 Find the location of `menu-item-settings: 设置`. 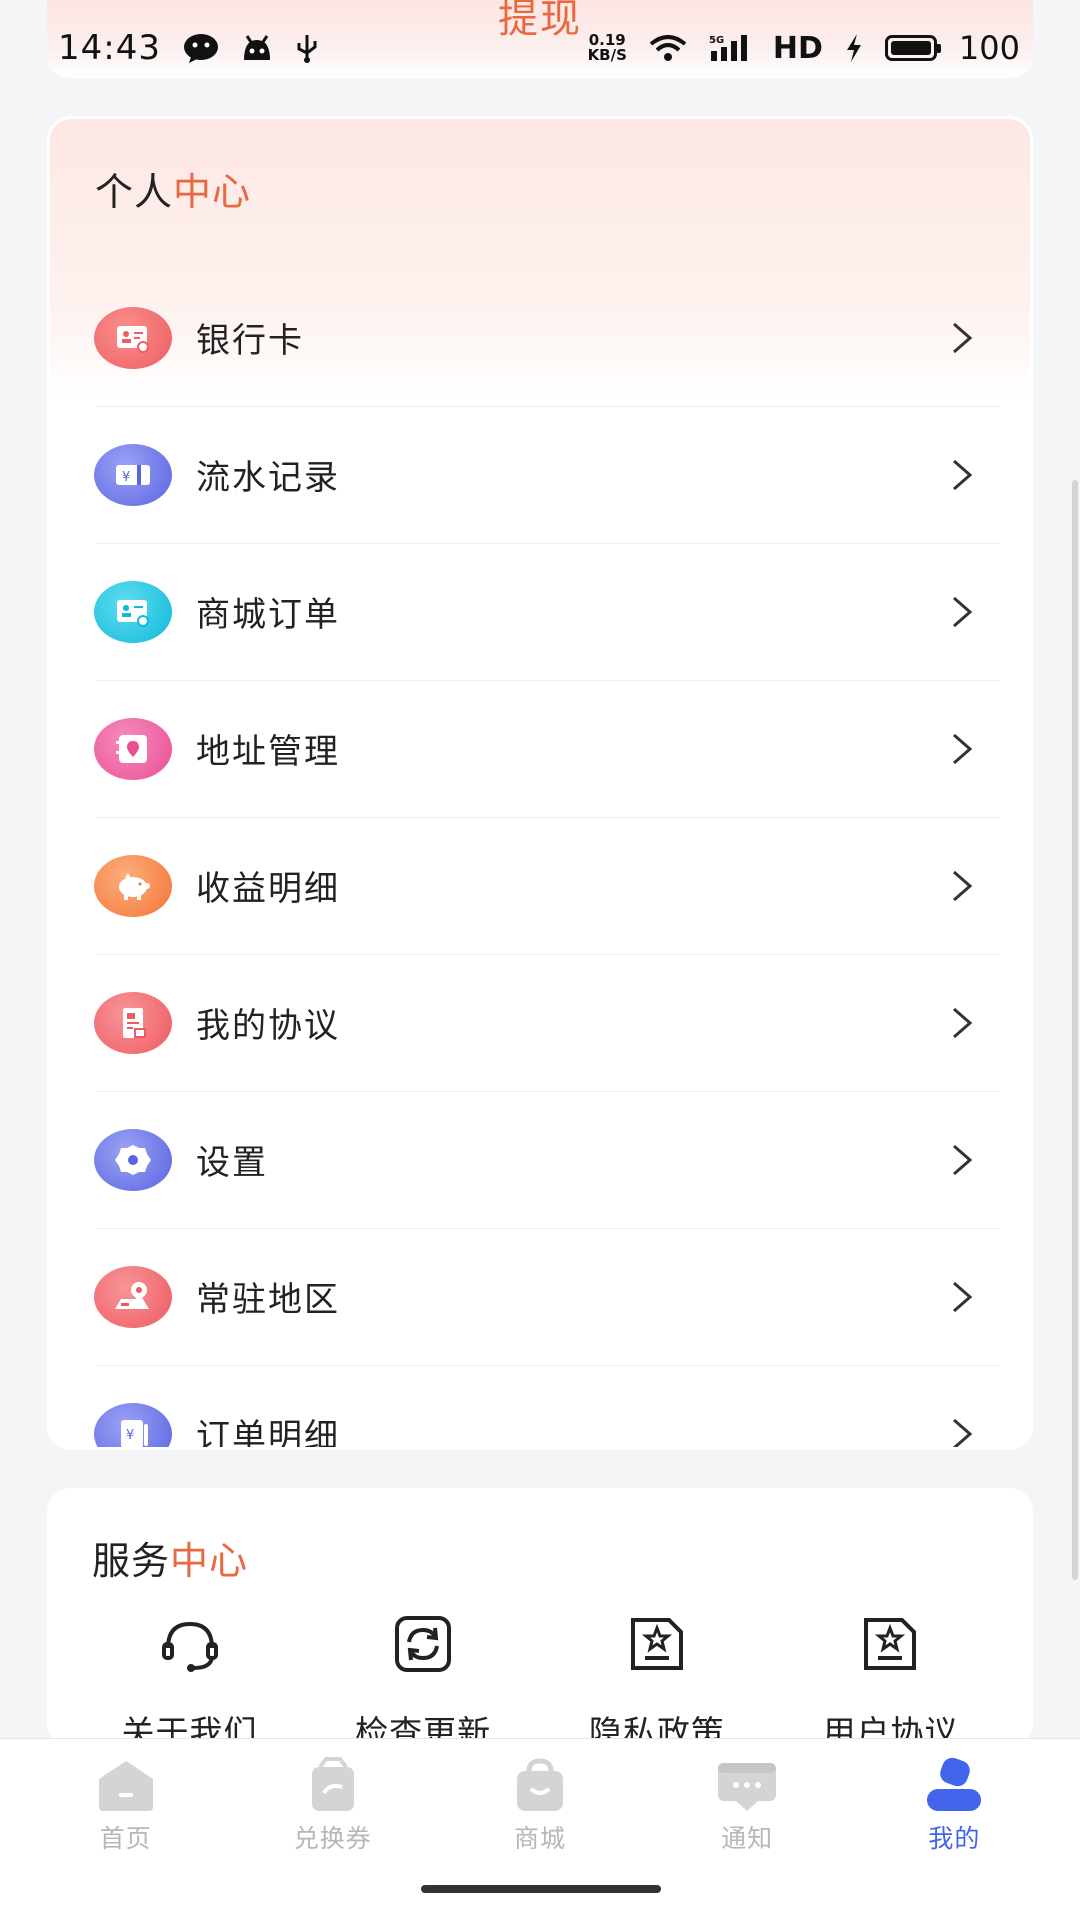

menu-item-settings: 设置 is located at coordinates (540, 1159).